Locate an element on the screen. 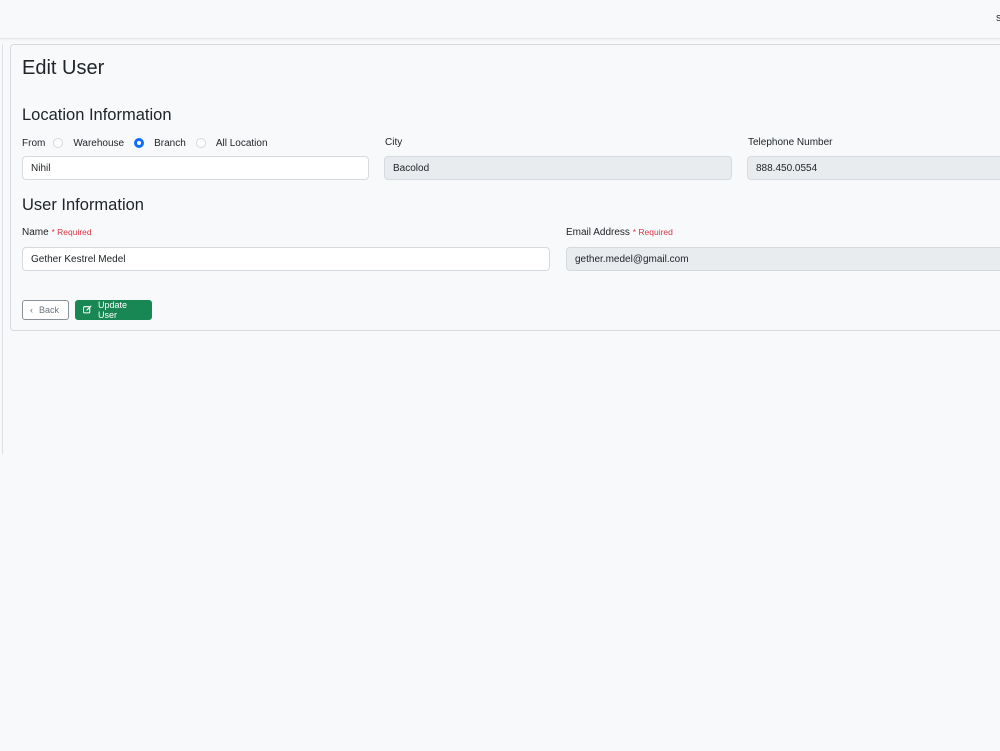 Image resolution: width=1000 pixels, height=751 pixels. email-label-text: Email Address is located at coordinates (598, 232).